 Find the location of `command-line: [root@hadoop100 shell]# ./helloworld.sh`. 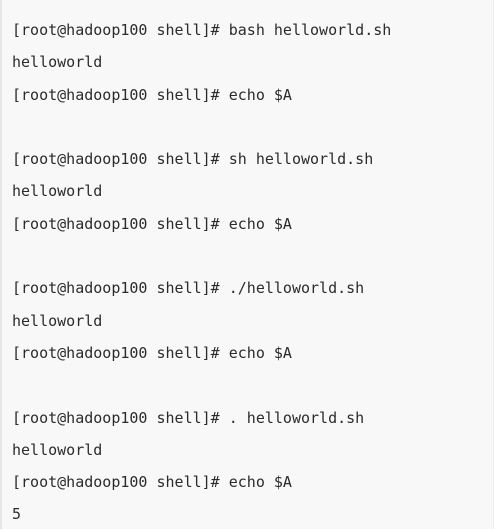

command-line: [root@hadoop100 shell]# ./helloworld.sh is located at coordinates (188, 288).